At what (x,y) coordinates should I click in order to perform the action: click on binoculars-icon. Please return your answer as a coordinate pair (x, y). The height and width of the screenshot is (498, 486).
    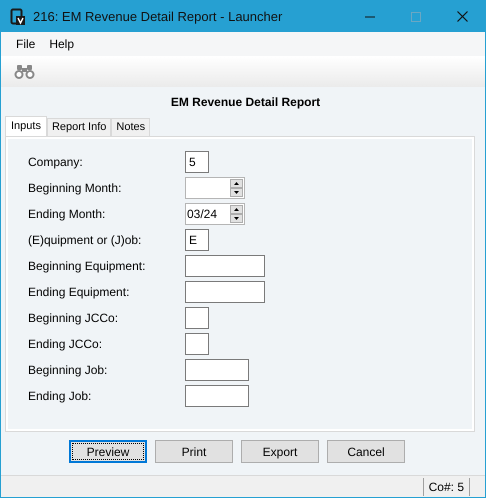
    Looking at the image, I should click on (24, 71).